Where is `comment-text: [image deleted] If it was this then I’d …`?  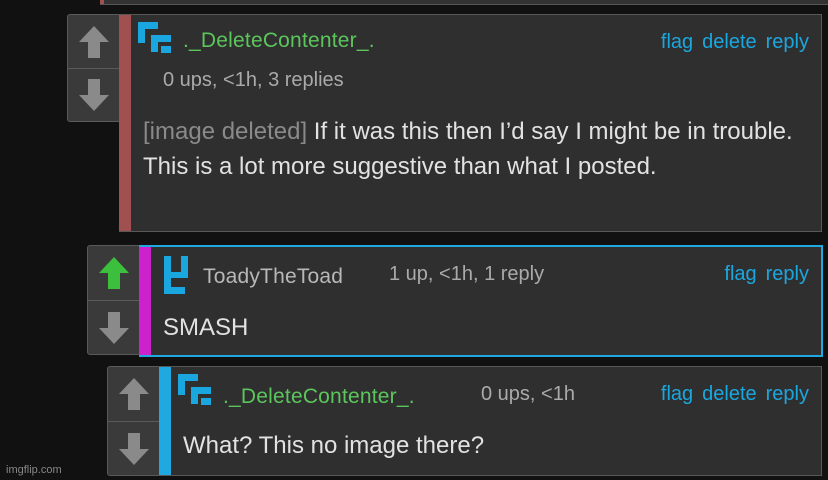
comment-text: [image deleted] If it was this then I’d … is located at coordinates (473, 149).